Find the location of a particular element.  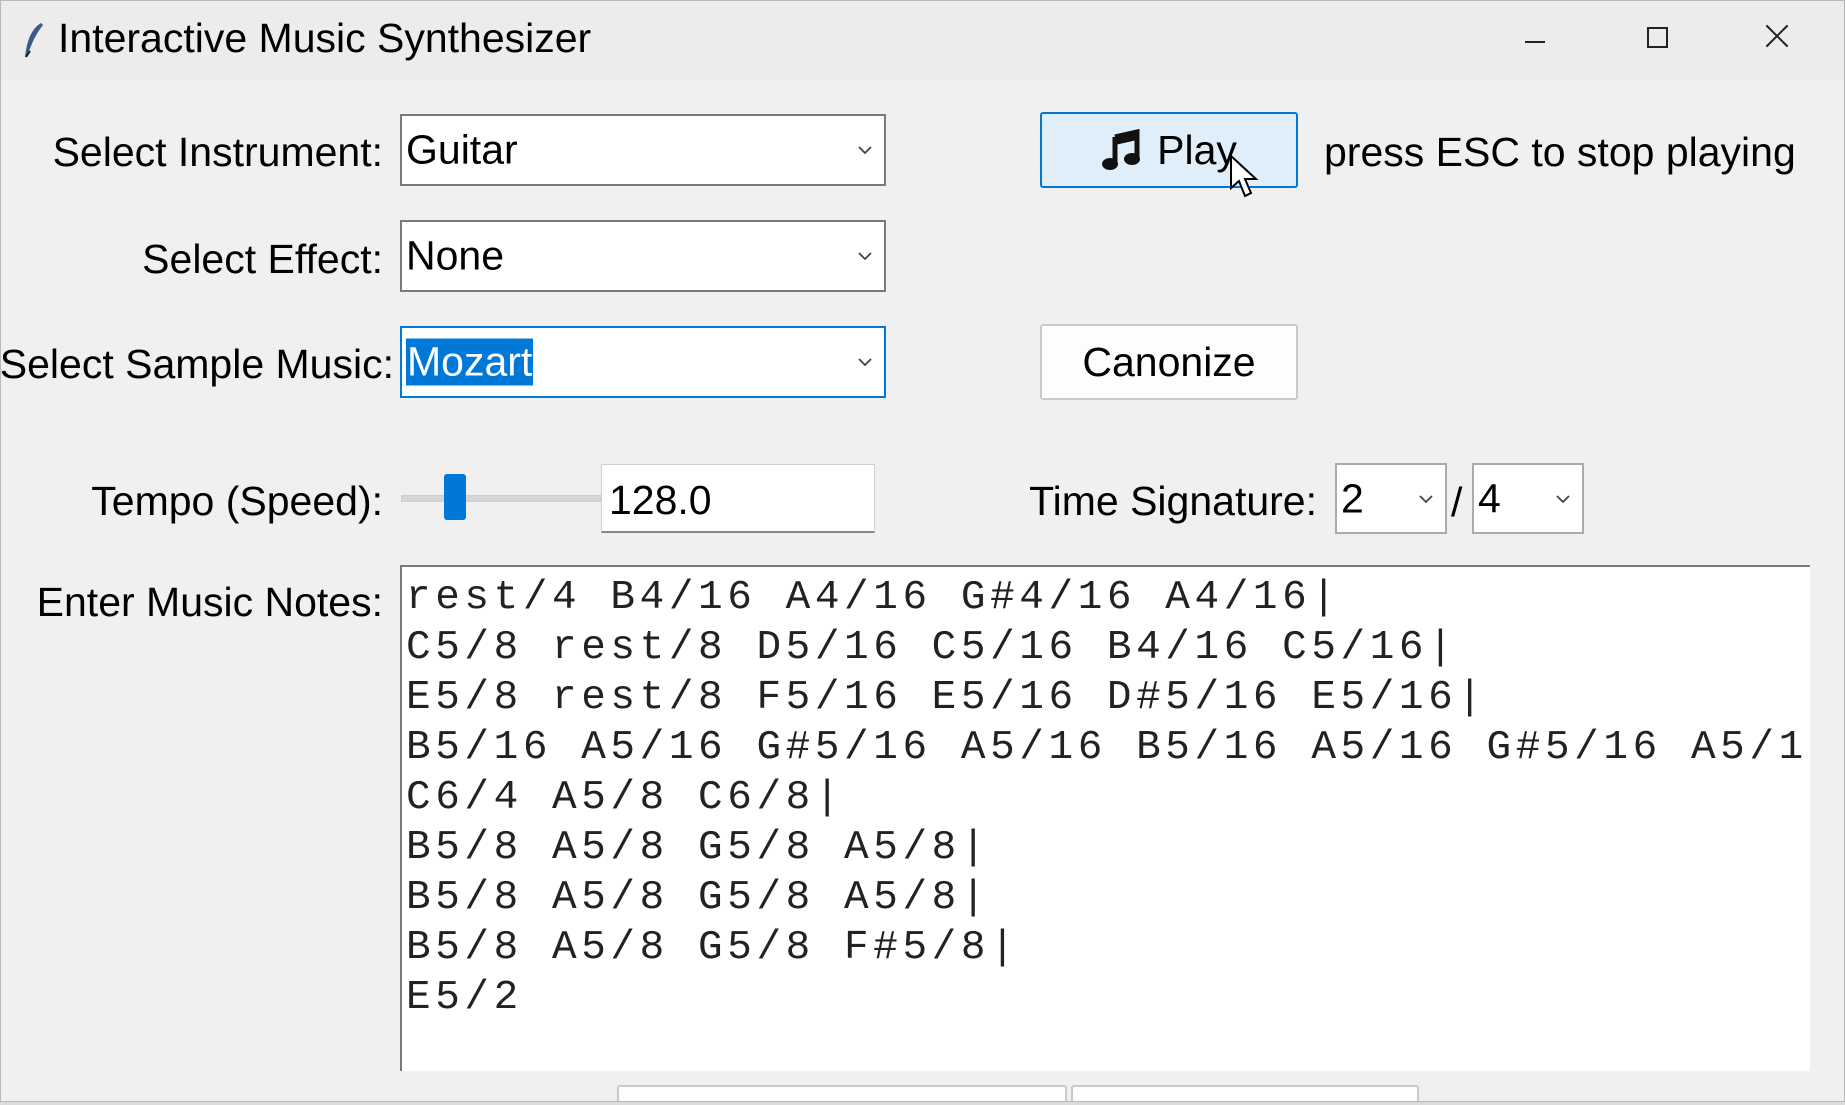

tempo-label: Tempo (Speed): is located at coordinates (237, 501).